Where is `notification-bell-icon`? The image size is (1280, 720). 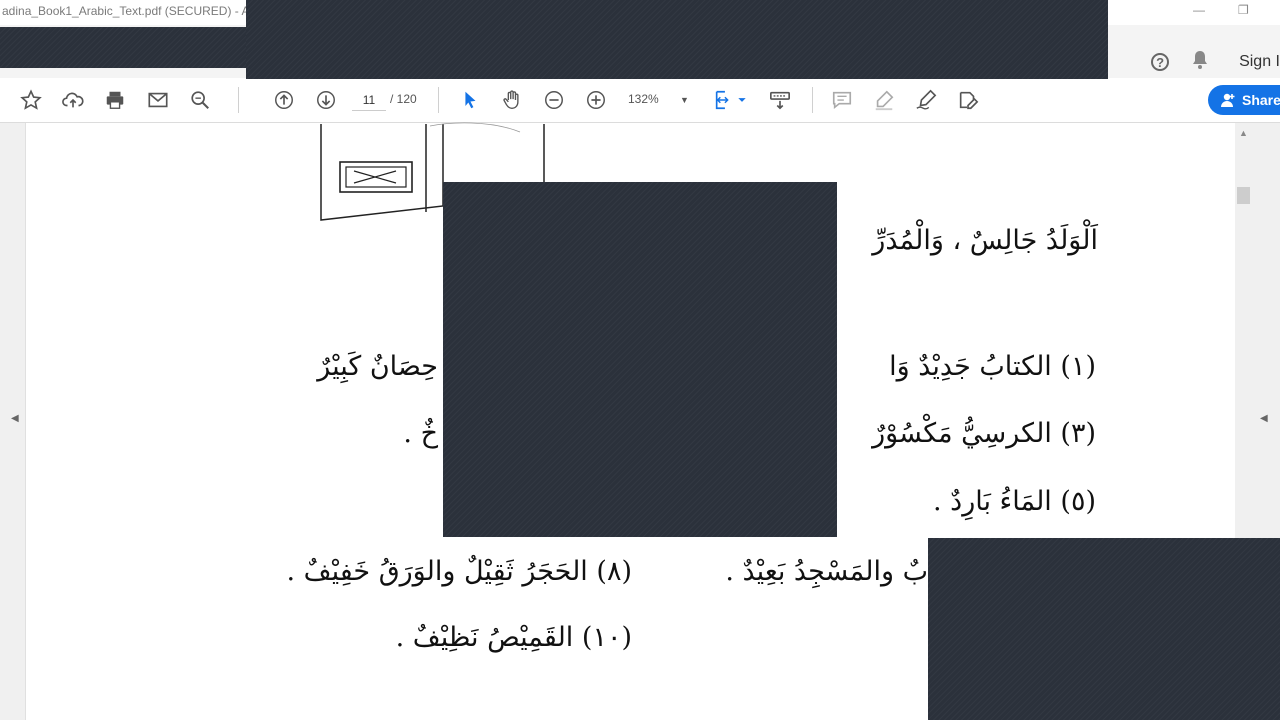 notification-bell-icon is located at coordinates (1200, 62).